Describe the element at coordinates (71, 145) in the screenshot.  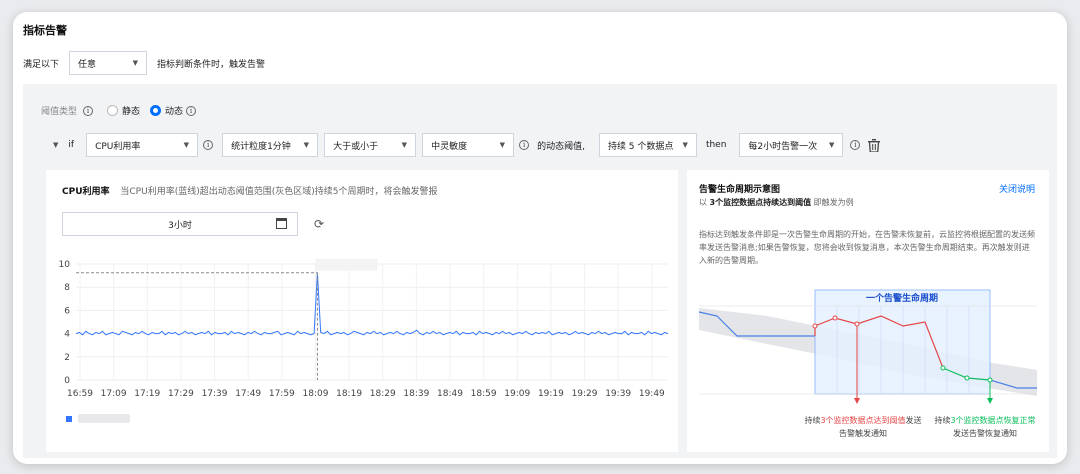
I see `if-label: if` at that location.